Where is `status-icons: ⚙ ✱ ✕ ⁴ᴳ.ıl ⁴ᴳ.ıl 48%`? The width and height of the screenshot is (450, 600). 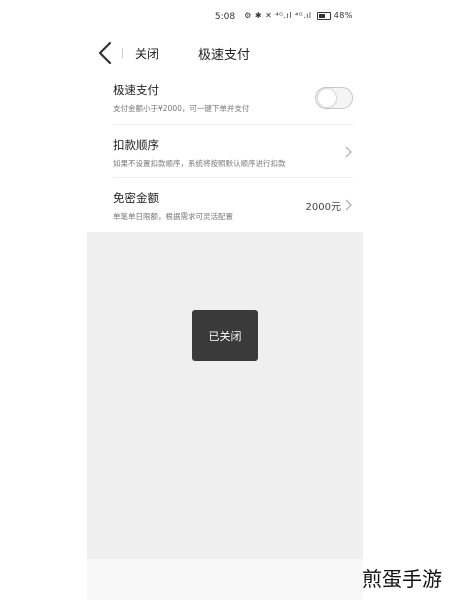 status-icons: ⚙ ✱ ✕ ⁴ᴳ.ıl ⁴ᴳ.ıl 48% is located at coordinates (298, 15).